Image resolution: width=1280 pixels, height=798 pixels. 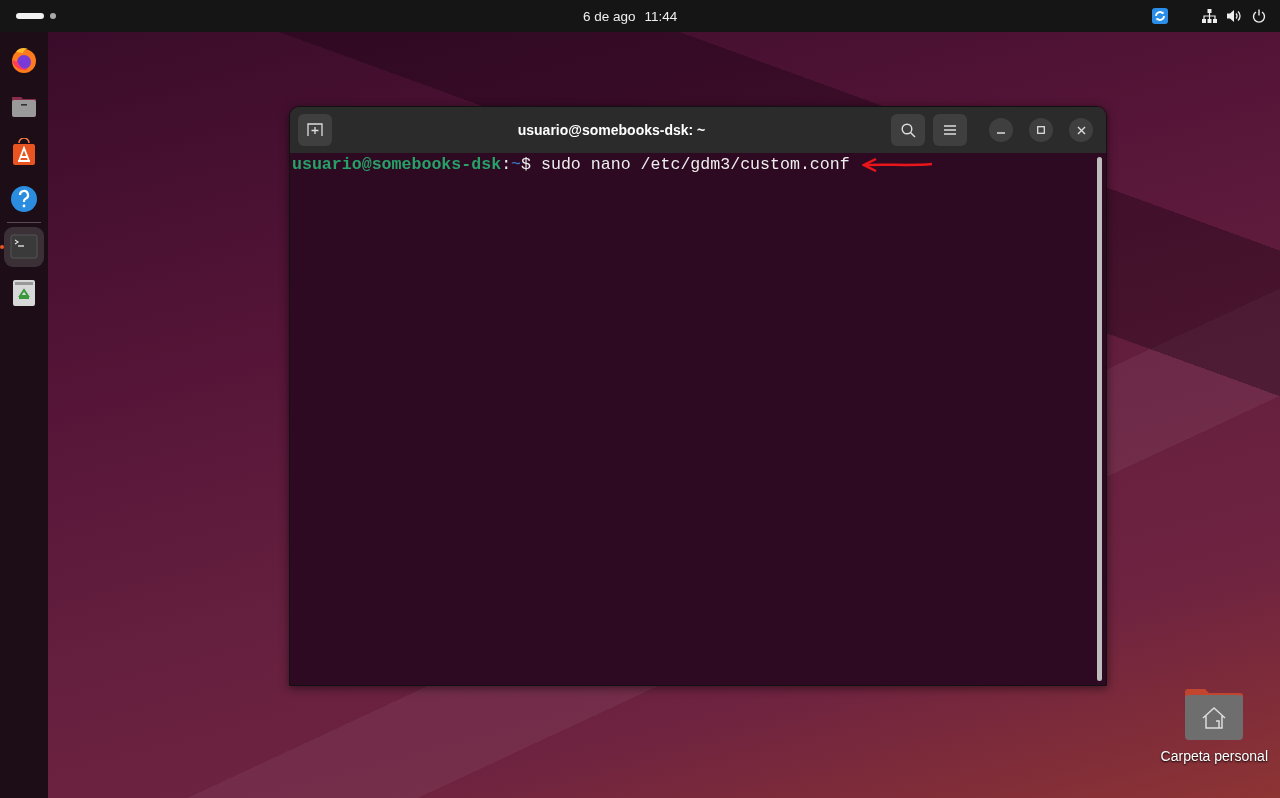 I want to click on volume-icon, so click(x=1234, y=16).